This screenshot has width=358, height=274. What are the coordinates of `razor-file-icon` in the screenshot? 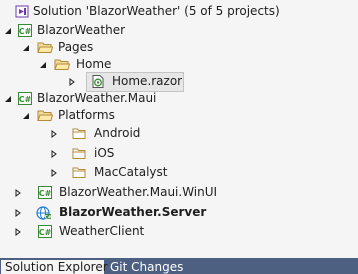 It's located at (98, 81).